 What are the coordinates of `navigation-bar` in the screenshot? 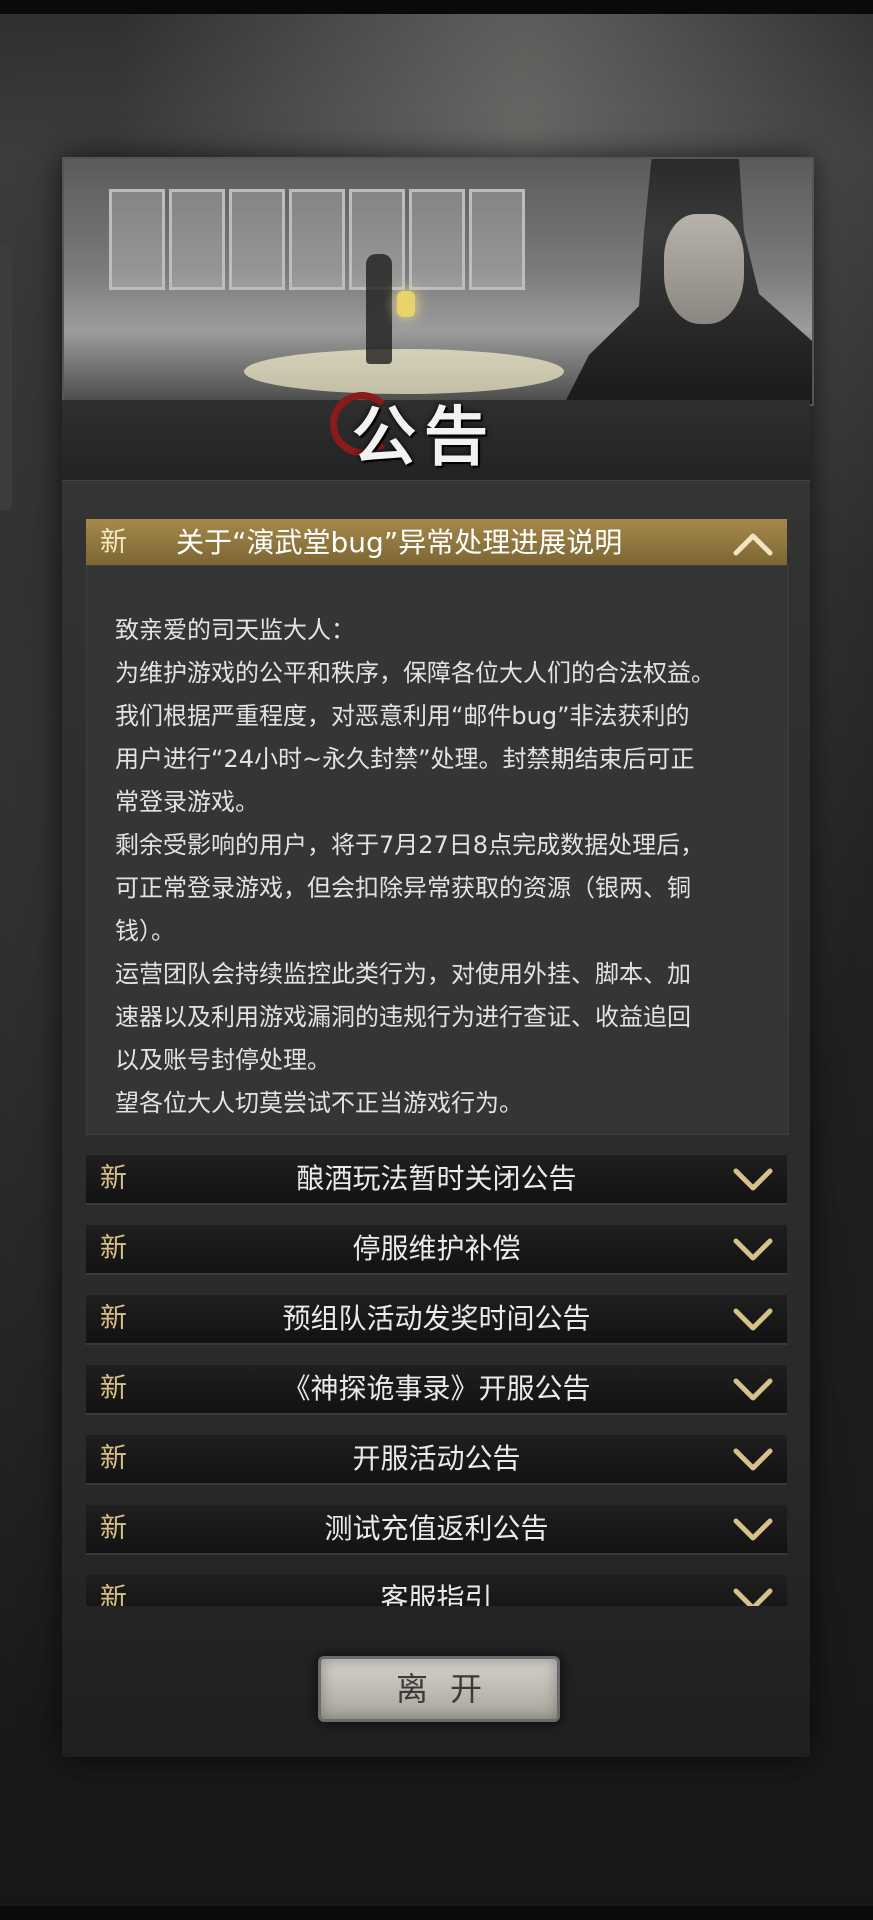 It's located at (436, 1913).